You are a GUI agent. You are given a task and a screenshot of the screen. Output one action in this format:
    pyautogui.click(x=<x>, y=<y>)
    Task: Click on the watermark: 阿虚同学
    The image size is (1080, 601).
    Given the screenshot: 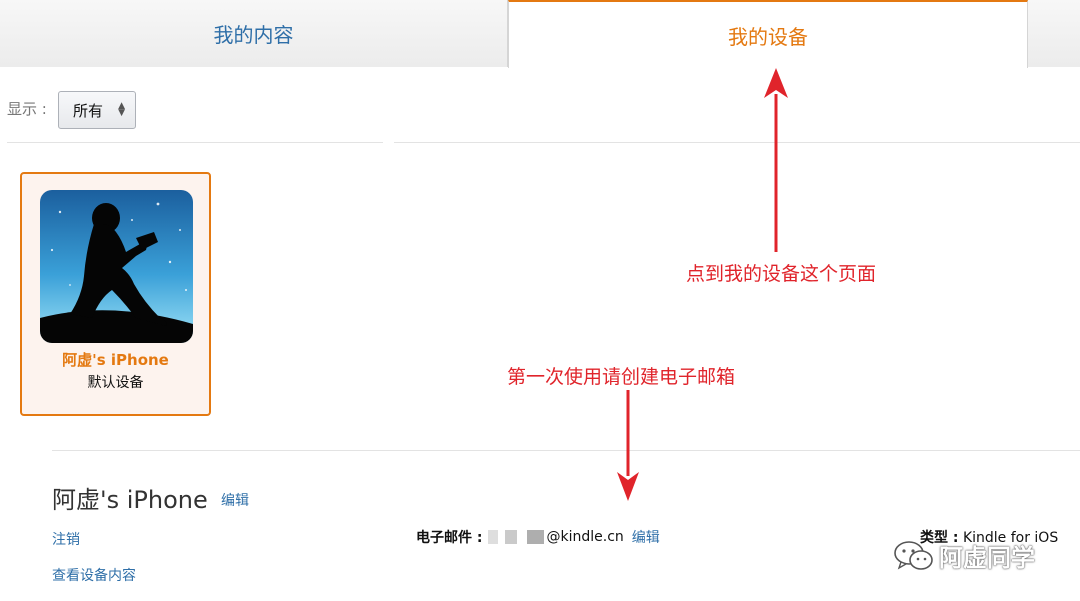 What is the action you would take?
    pyautogui.click(x=964, y=555)
    